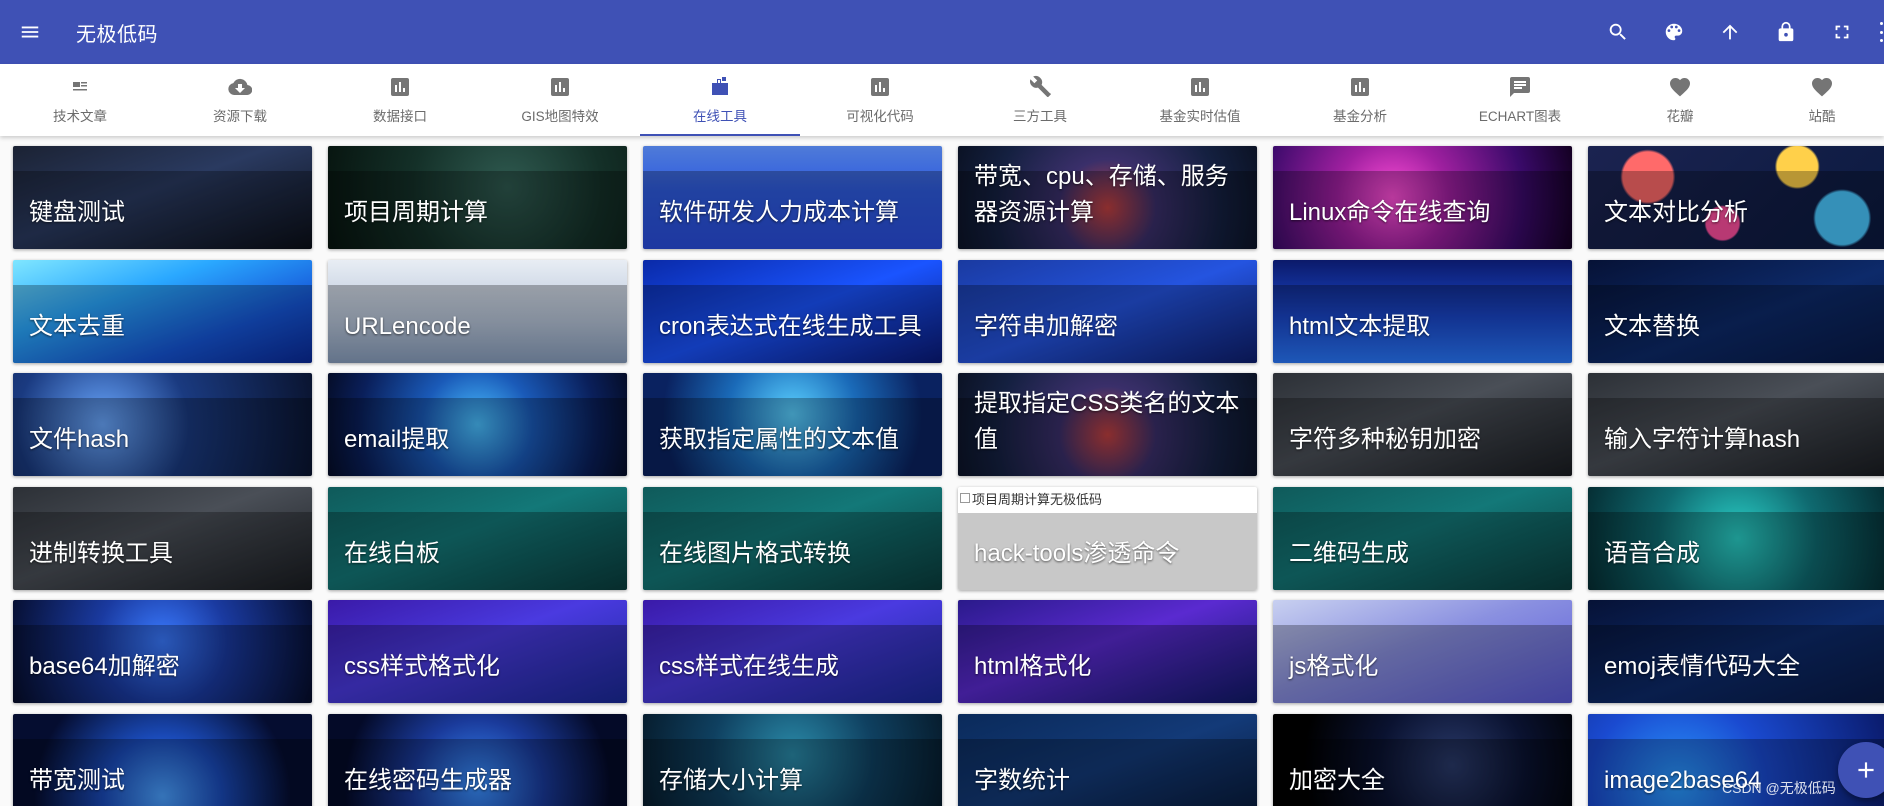  Describe the element at coordinates (1390, 212) in the screenshot. I see `tool-card-title: Linux命令在线查询` at that location.